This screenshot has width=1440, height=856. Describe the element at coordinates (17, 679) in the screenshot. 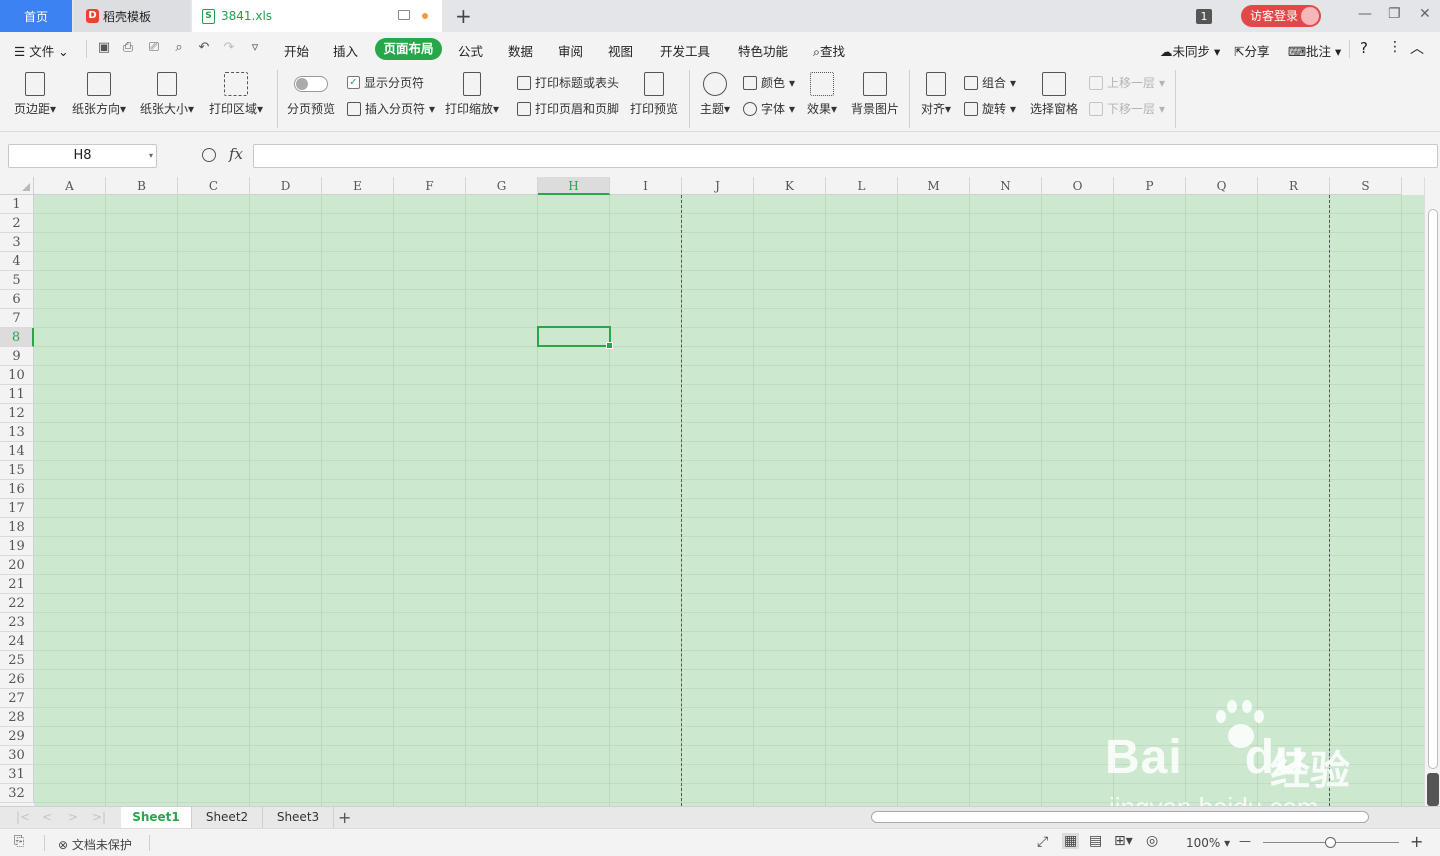

I see `row-header-26: 26` at that location.